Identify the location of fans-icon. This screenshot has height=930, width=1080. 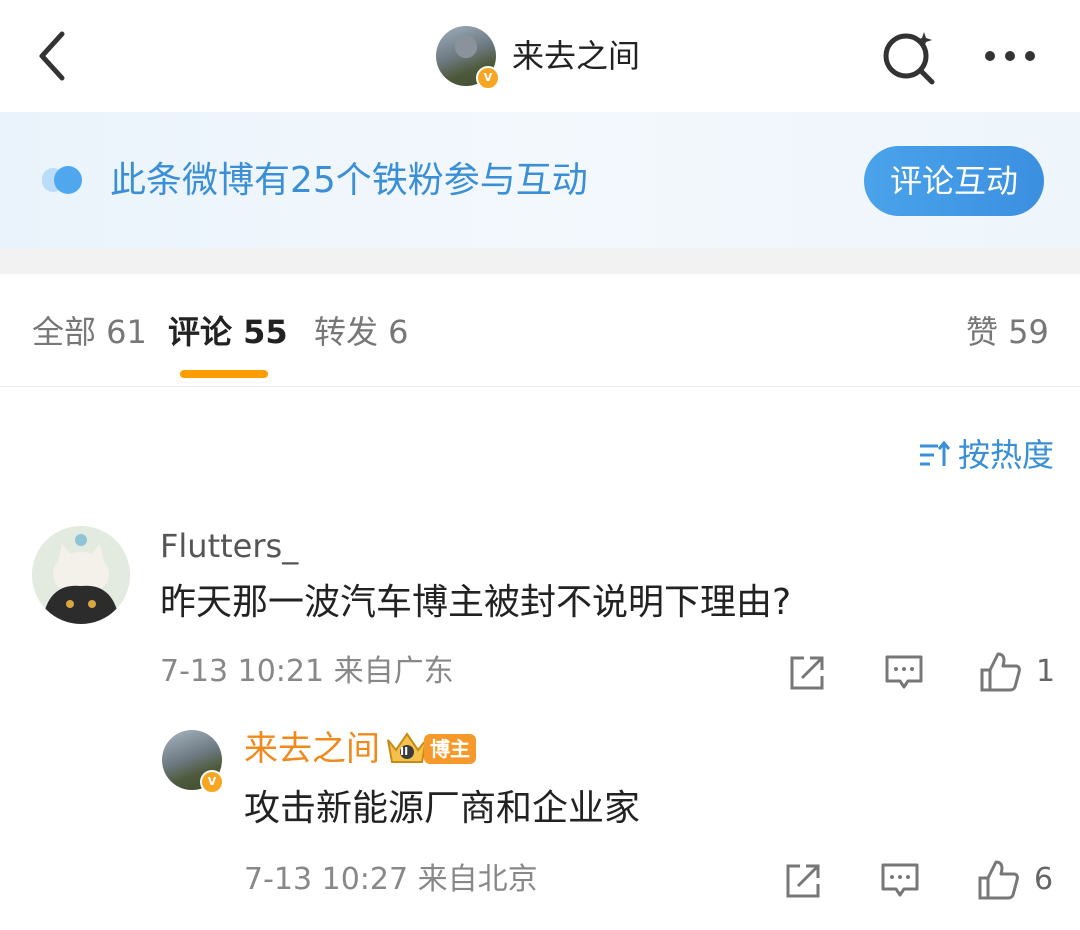
(64, 180).